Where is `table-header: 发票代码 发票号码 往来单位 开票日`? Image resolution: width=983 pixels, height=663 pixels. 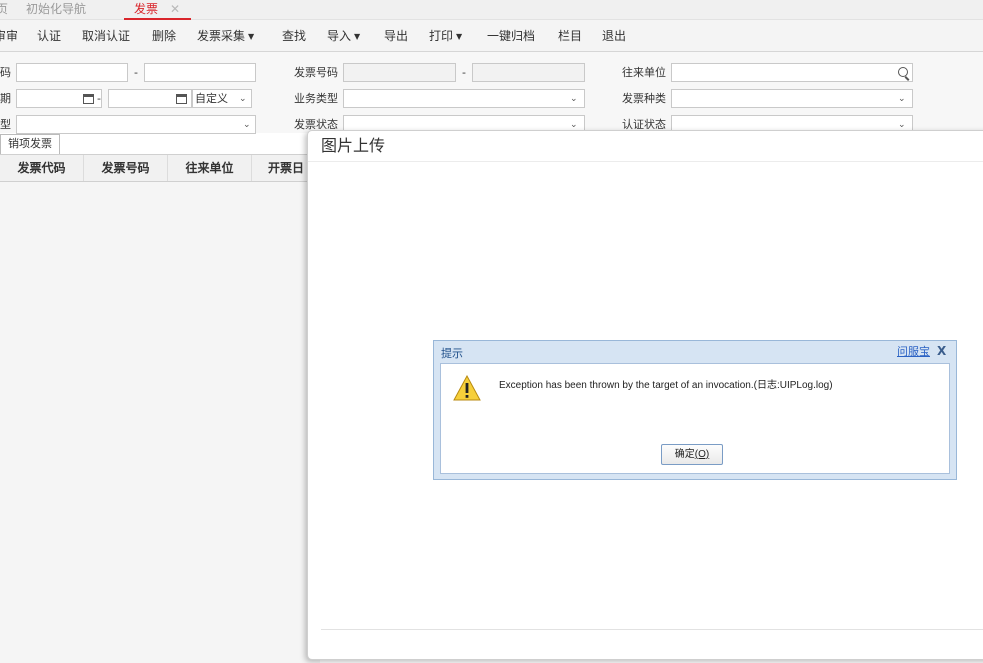 table-header: 发票代码 发票号码 往来单位 开票日 is located at coordinates (160, 168).